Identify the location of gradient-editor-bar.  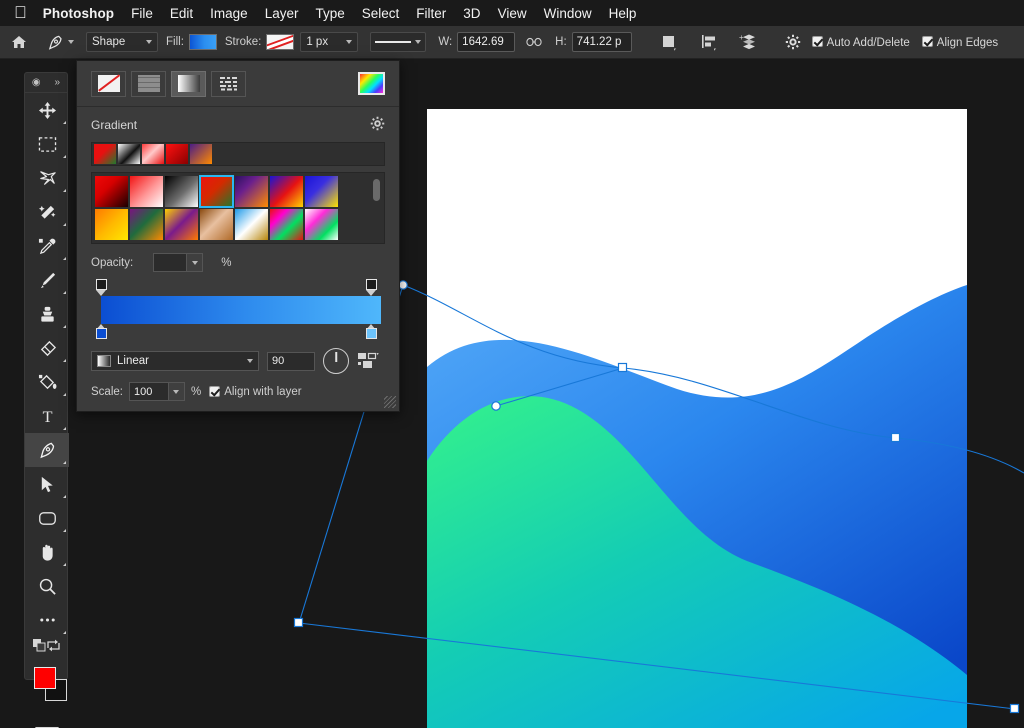
(238, 309).